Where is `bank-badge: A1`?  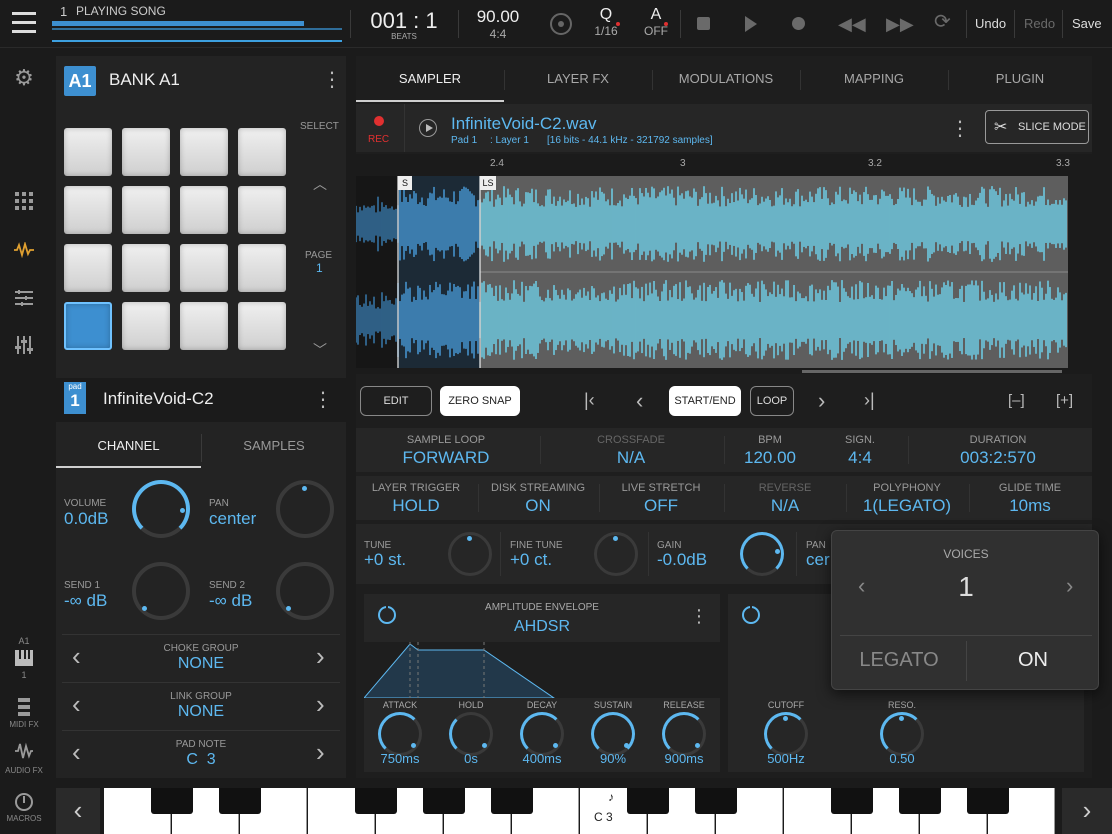 bank-badge: A1 is located at coordinates (80, 81).